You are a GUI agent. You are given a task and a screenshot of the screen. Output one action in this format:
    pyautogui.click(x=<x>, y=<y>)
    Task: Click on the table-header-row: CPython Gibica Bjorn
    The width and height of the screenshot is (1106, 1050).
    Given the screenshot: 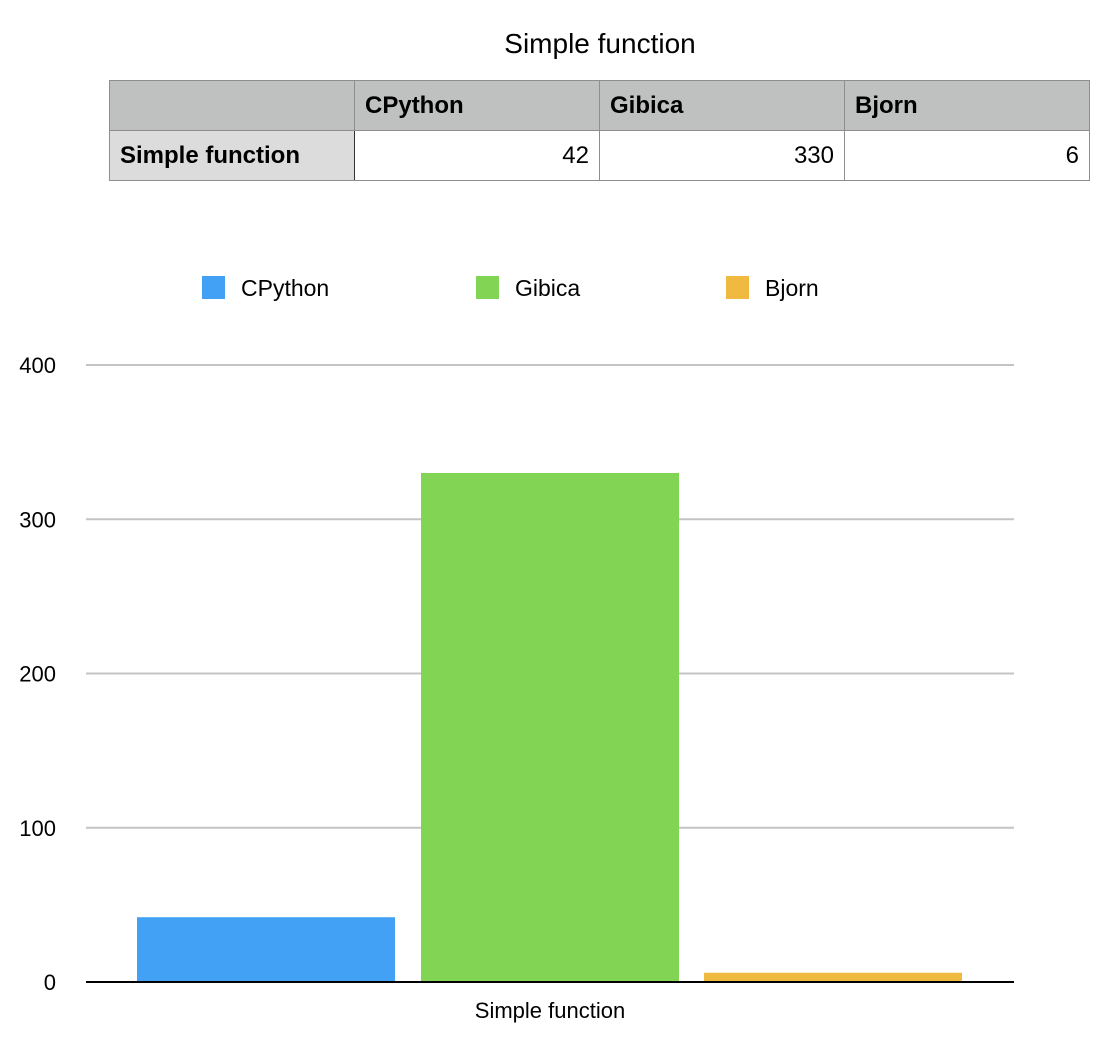 What is the action you would take?
    pyautogui.click(x=599, y=105)
    